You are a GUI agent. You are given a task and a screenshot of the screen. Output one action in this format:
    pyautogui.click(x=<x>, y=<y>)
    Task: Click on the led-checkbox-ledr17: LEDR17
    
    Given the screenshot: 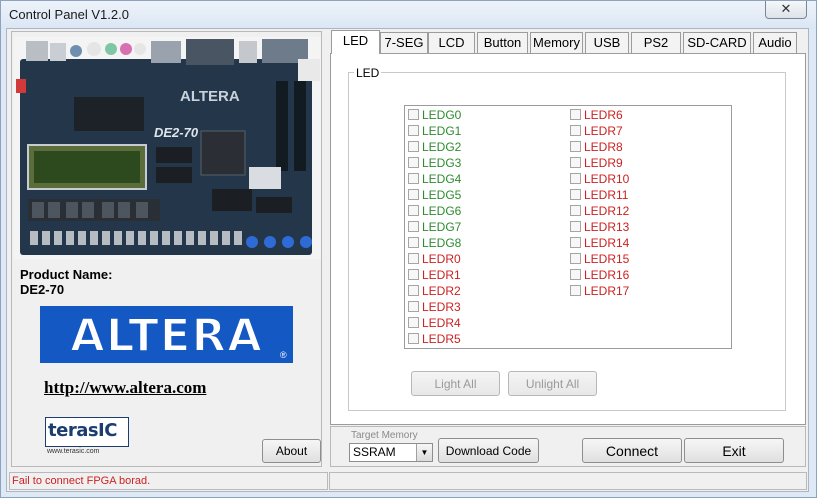 What is the action you would take?
    pyautogui.click(x=599, y=291)
    